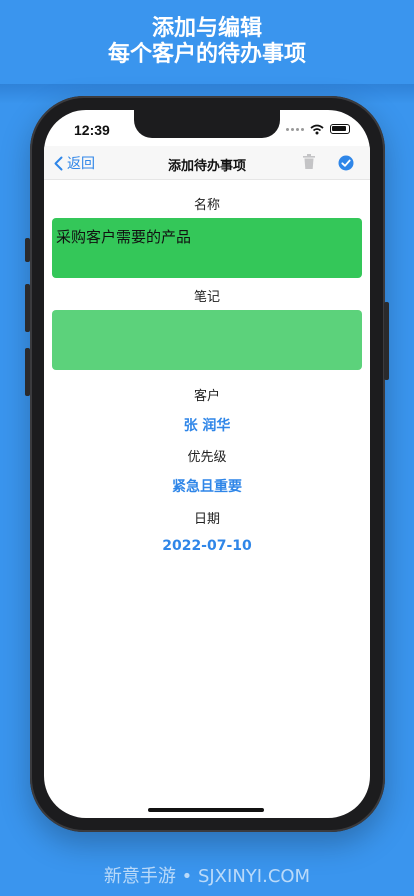  What do you see at coordinates (206, 205) in the screenshot?
I see `name-label: 名称` at bounding box center [206, 205].